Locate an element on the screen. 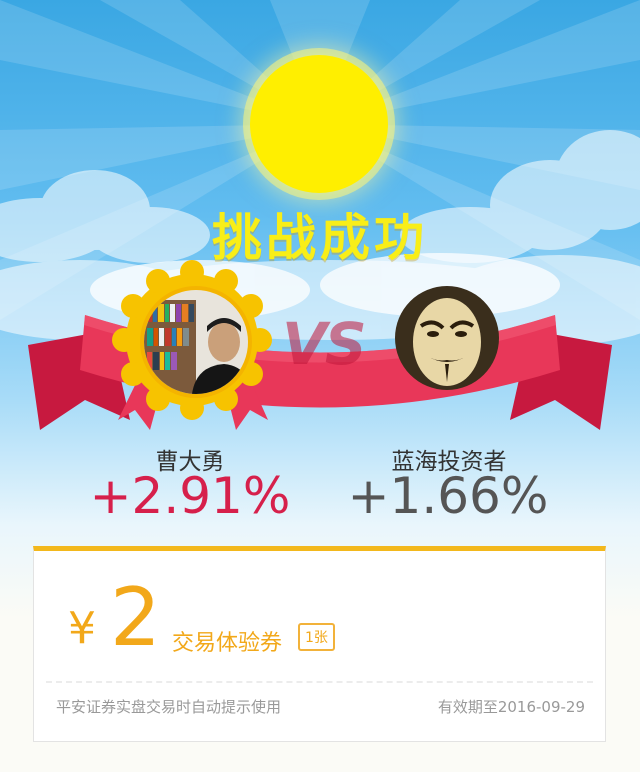 The height and width of the screenshot is (772, 640). currency-symbol: ¥ is located at coordinates (82, 628).